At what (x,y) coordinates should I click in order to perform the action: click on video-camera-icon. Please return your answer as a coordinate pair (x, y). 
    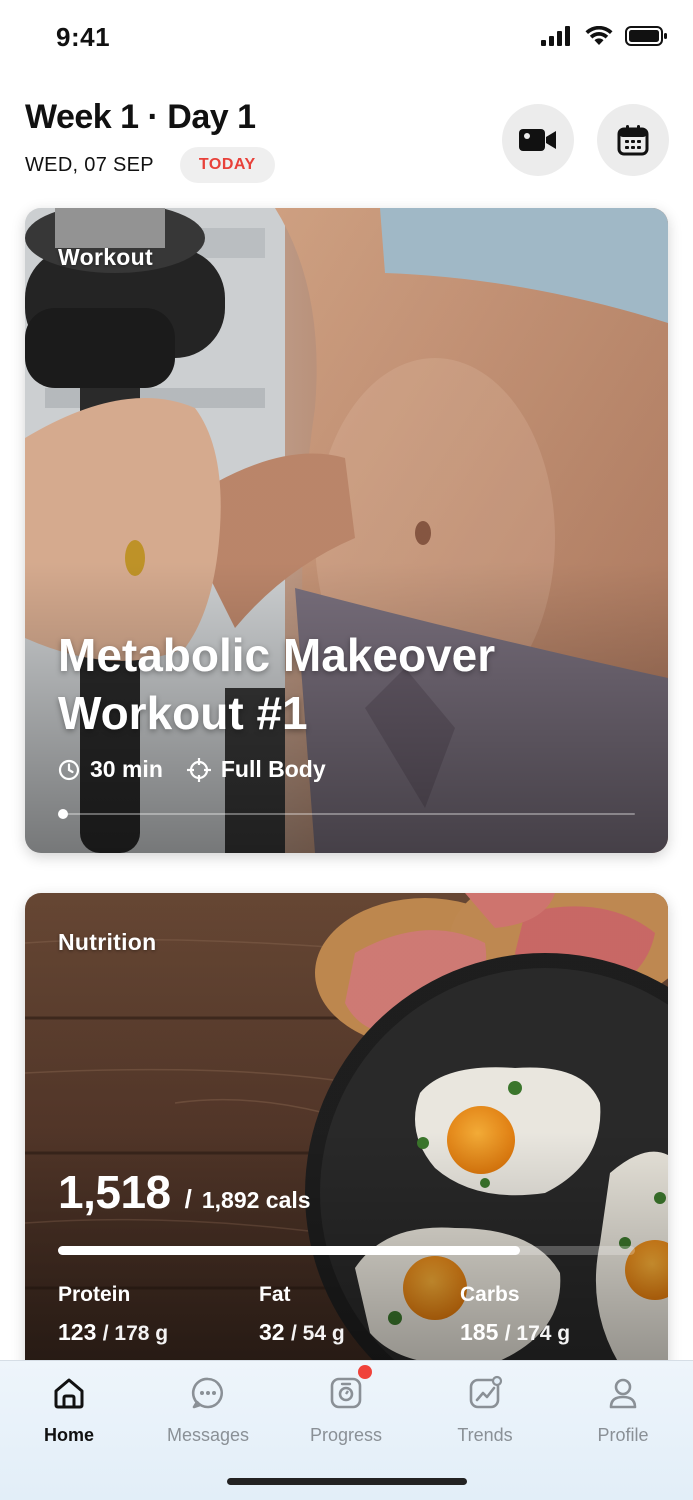
    Looking at the image, I should click on (537, 140).